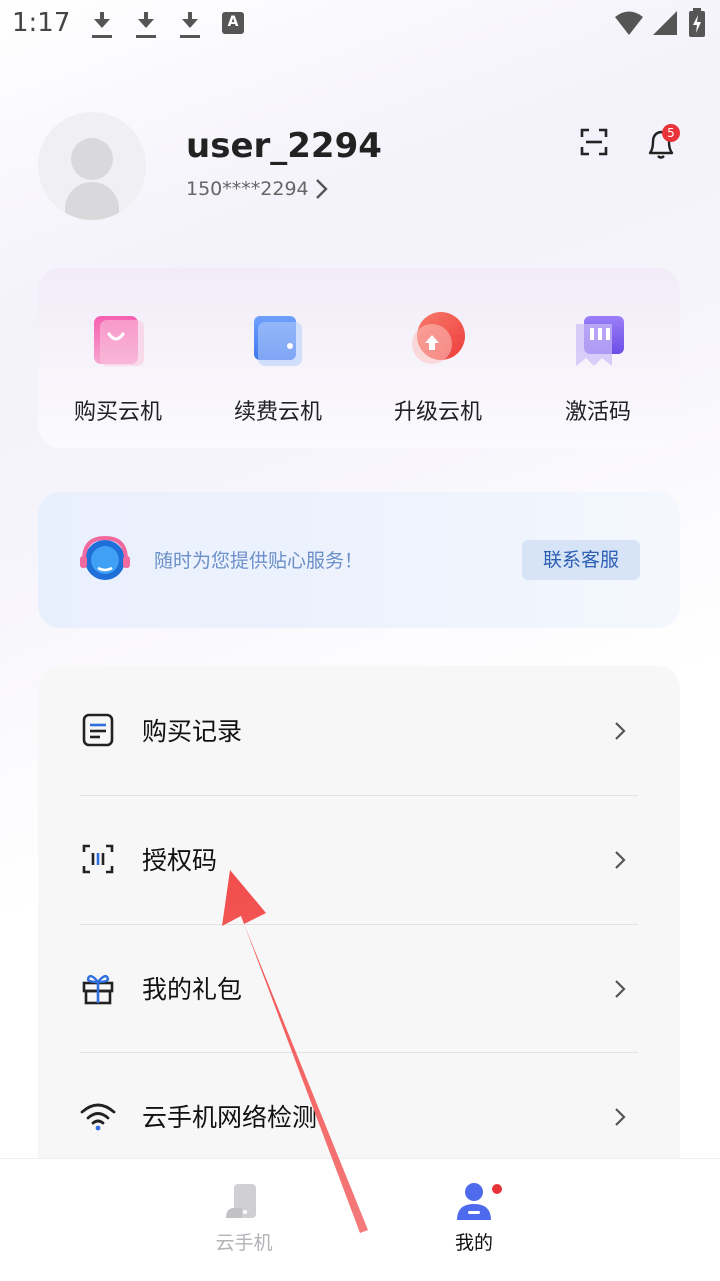 This screenshot has width=720, height=1281. I want to click on user-icon, so click(474, 1201).